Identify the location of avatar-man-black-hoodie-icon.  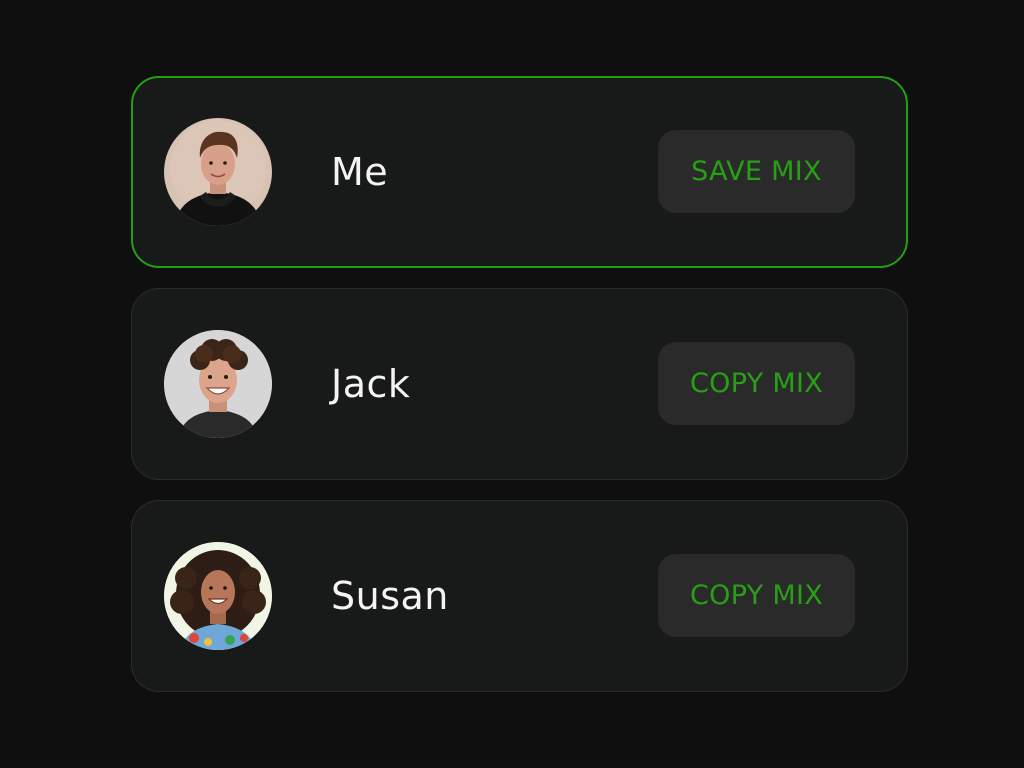
(218, 172).